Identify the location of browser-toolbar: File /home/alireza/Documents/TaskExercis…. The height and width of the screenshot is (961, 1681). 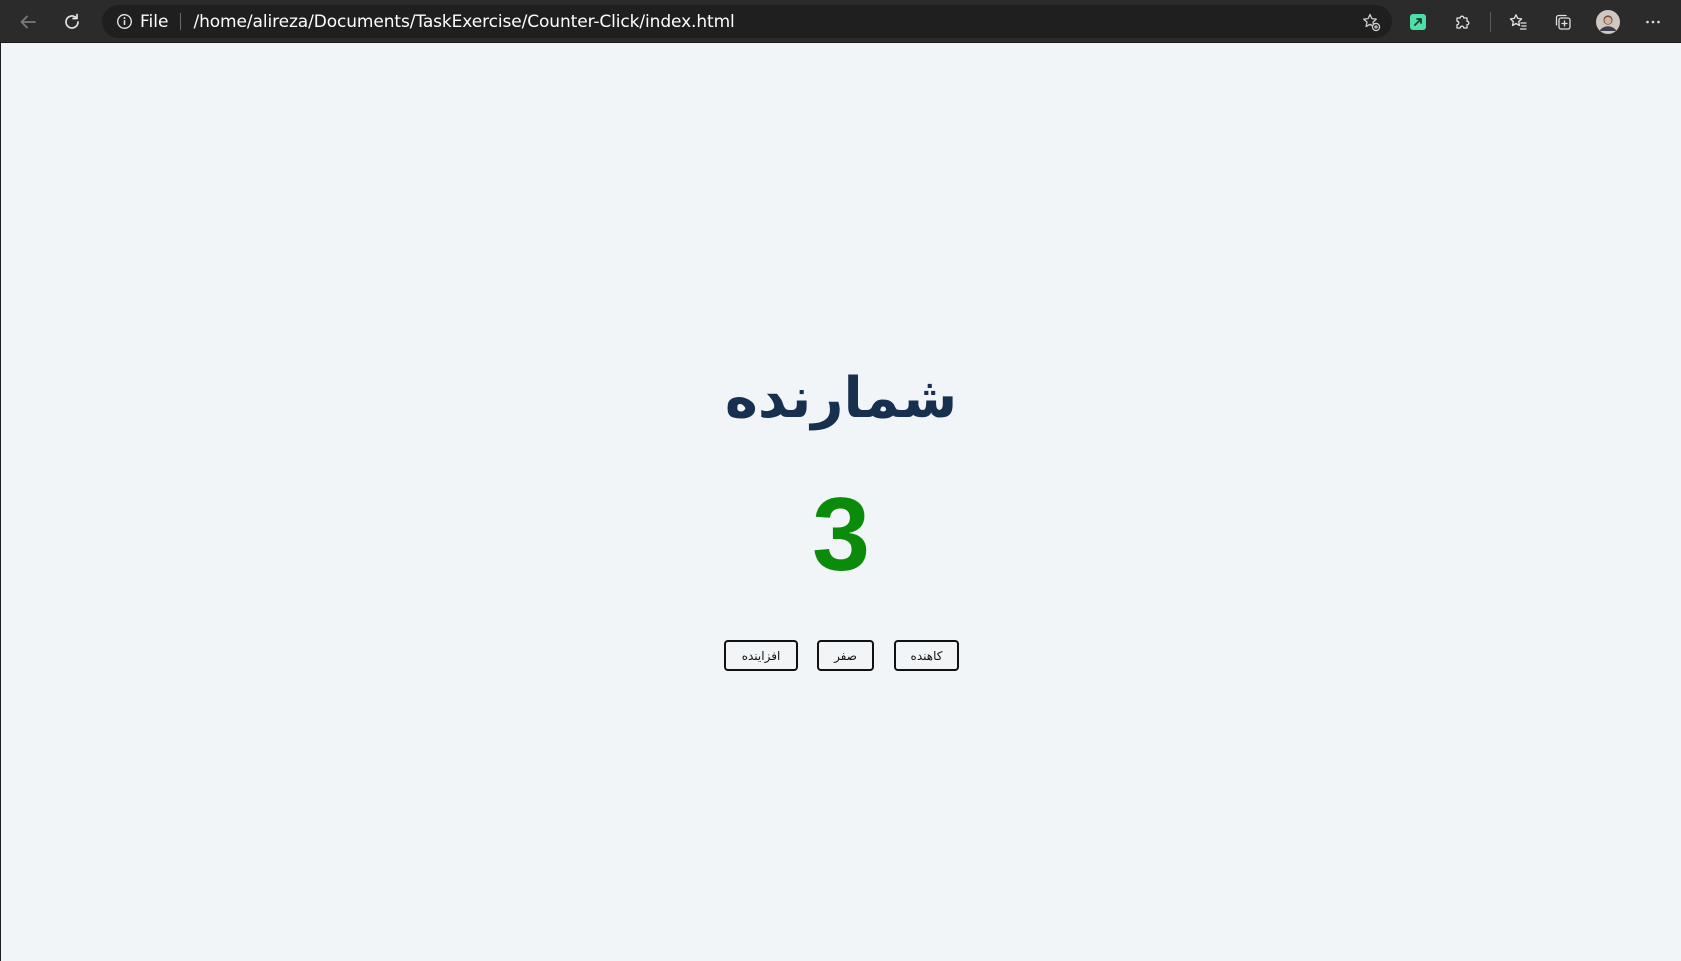
(840, 21).